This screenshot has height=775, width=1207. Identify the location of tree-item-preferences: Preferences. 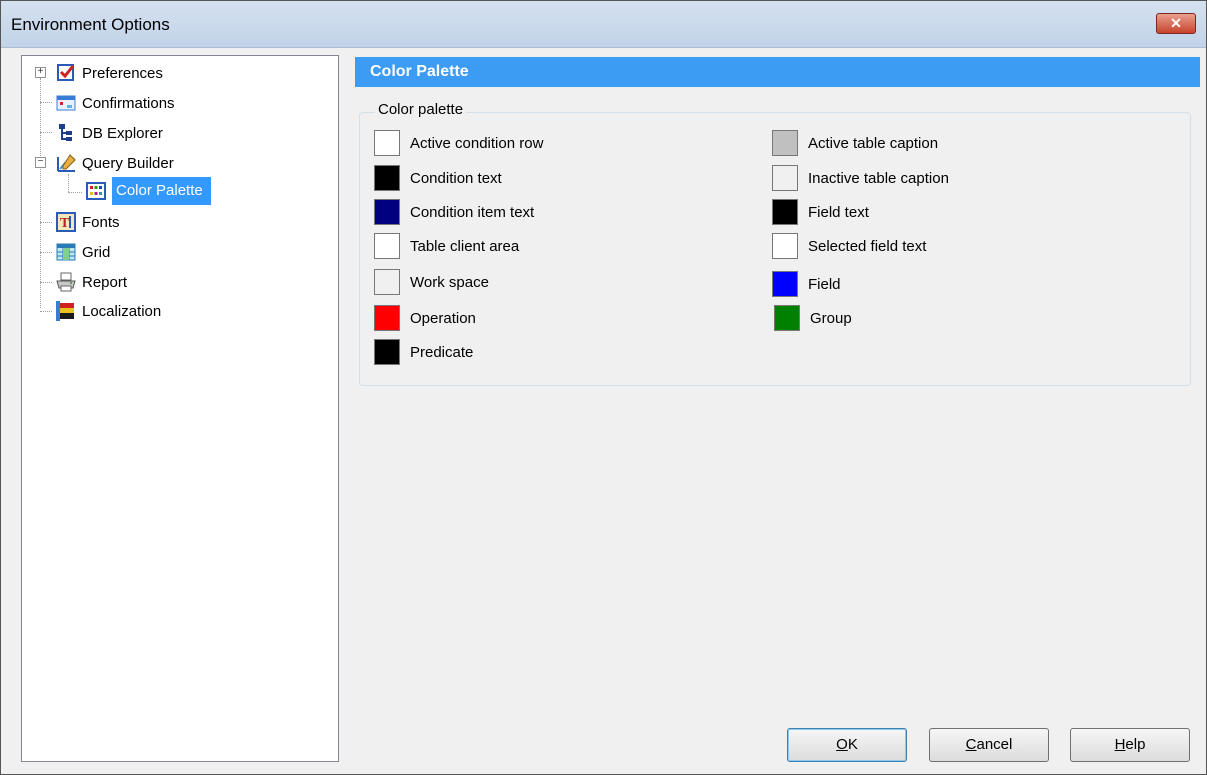
(109, 73).